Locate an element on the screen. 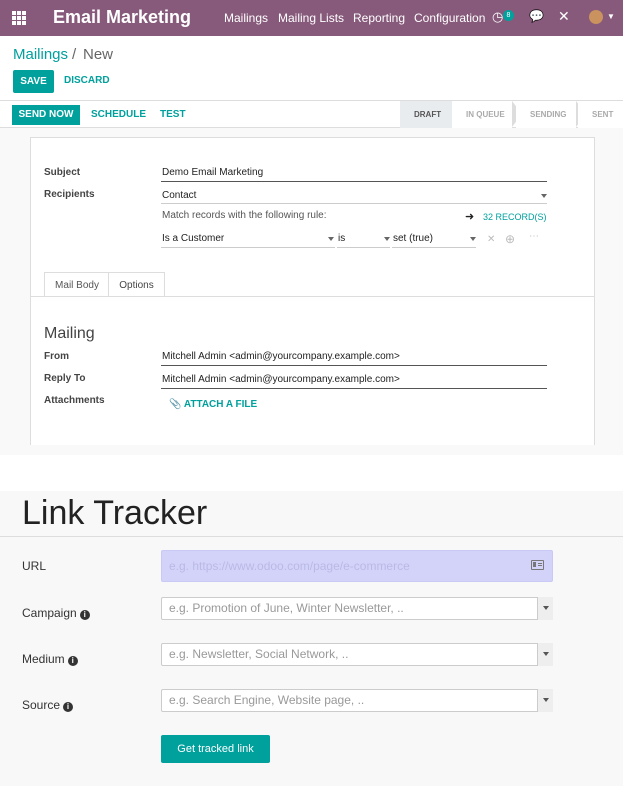  save-button: SAVE is located at coordinates (33, 81).